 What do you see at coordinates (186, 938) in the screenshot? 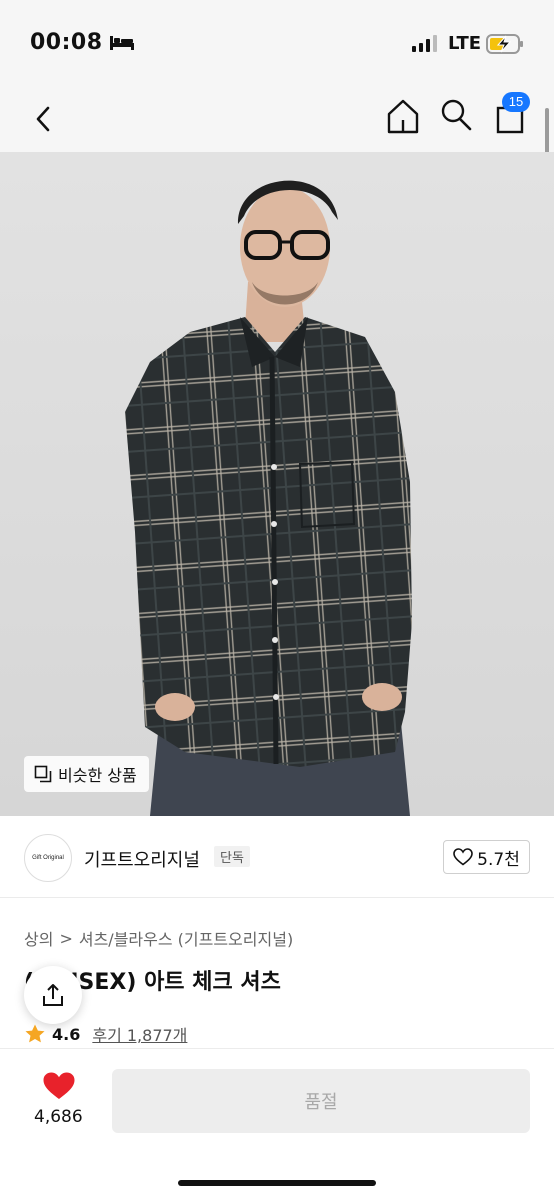
I see `breadcrumb-subcategory: 셔츠/블라우스 (기프트오리지널)` at bounding box center [186, 938].